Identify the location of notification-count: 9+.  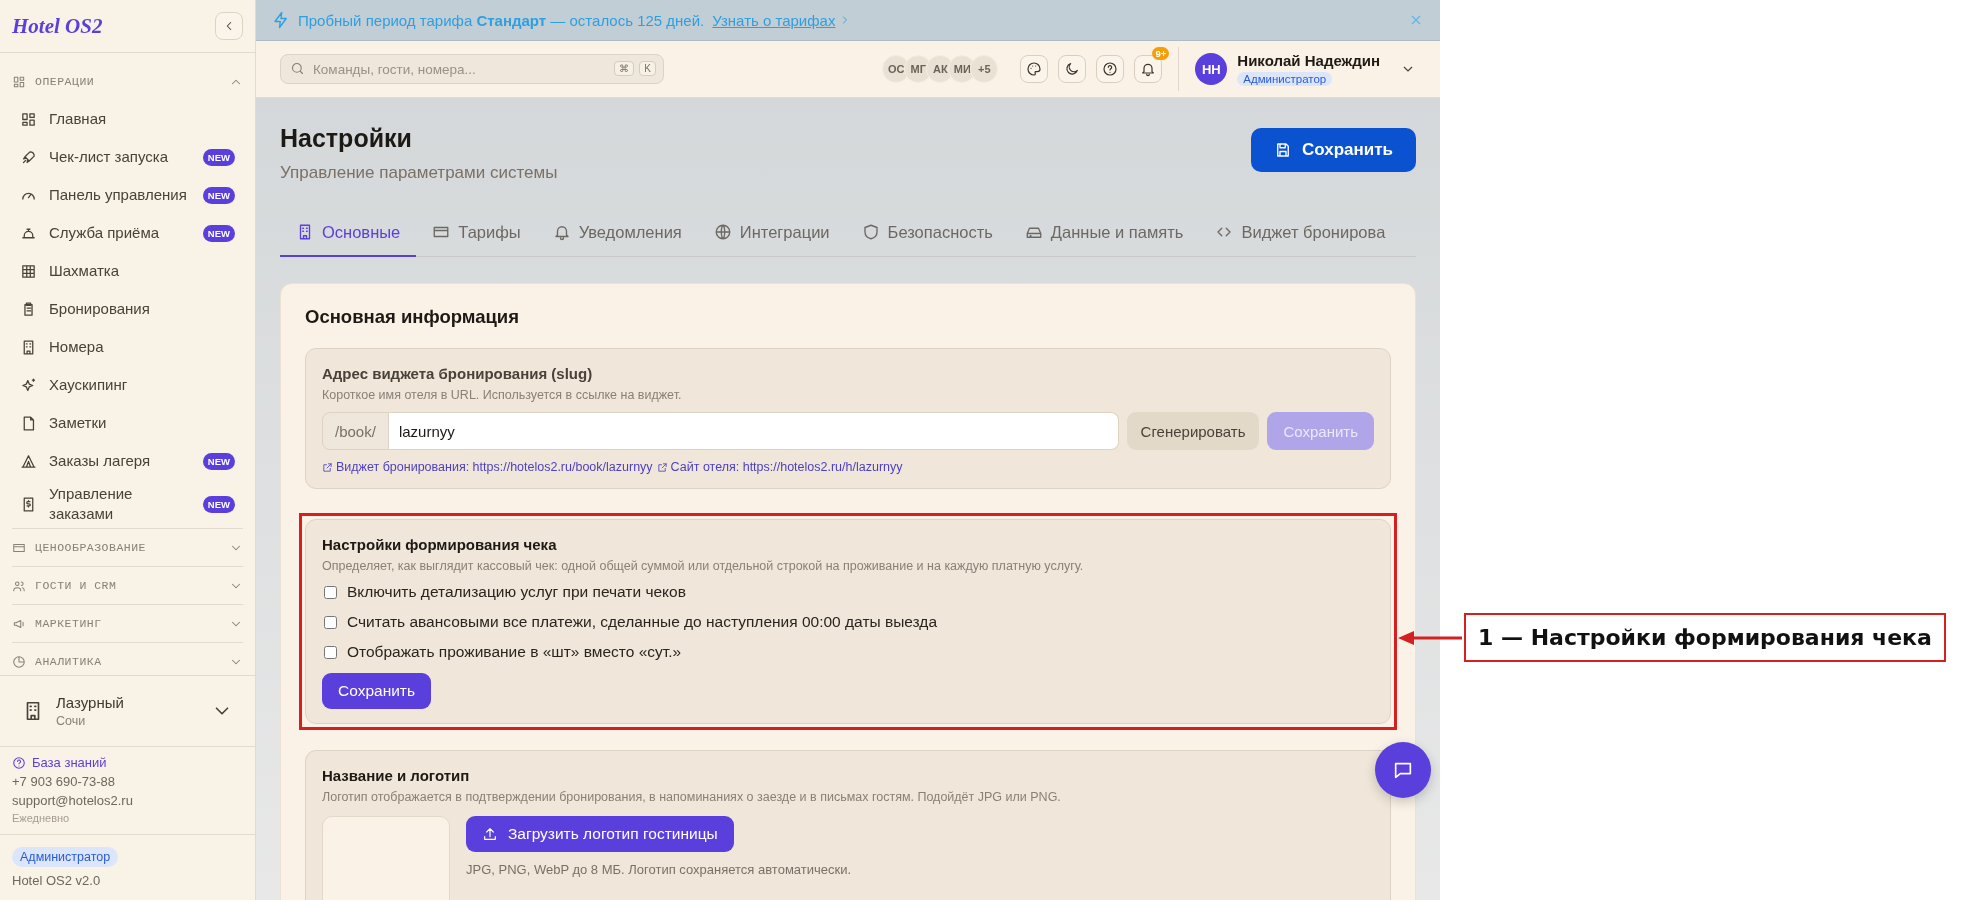
(1161, 53).